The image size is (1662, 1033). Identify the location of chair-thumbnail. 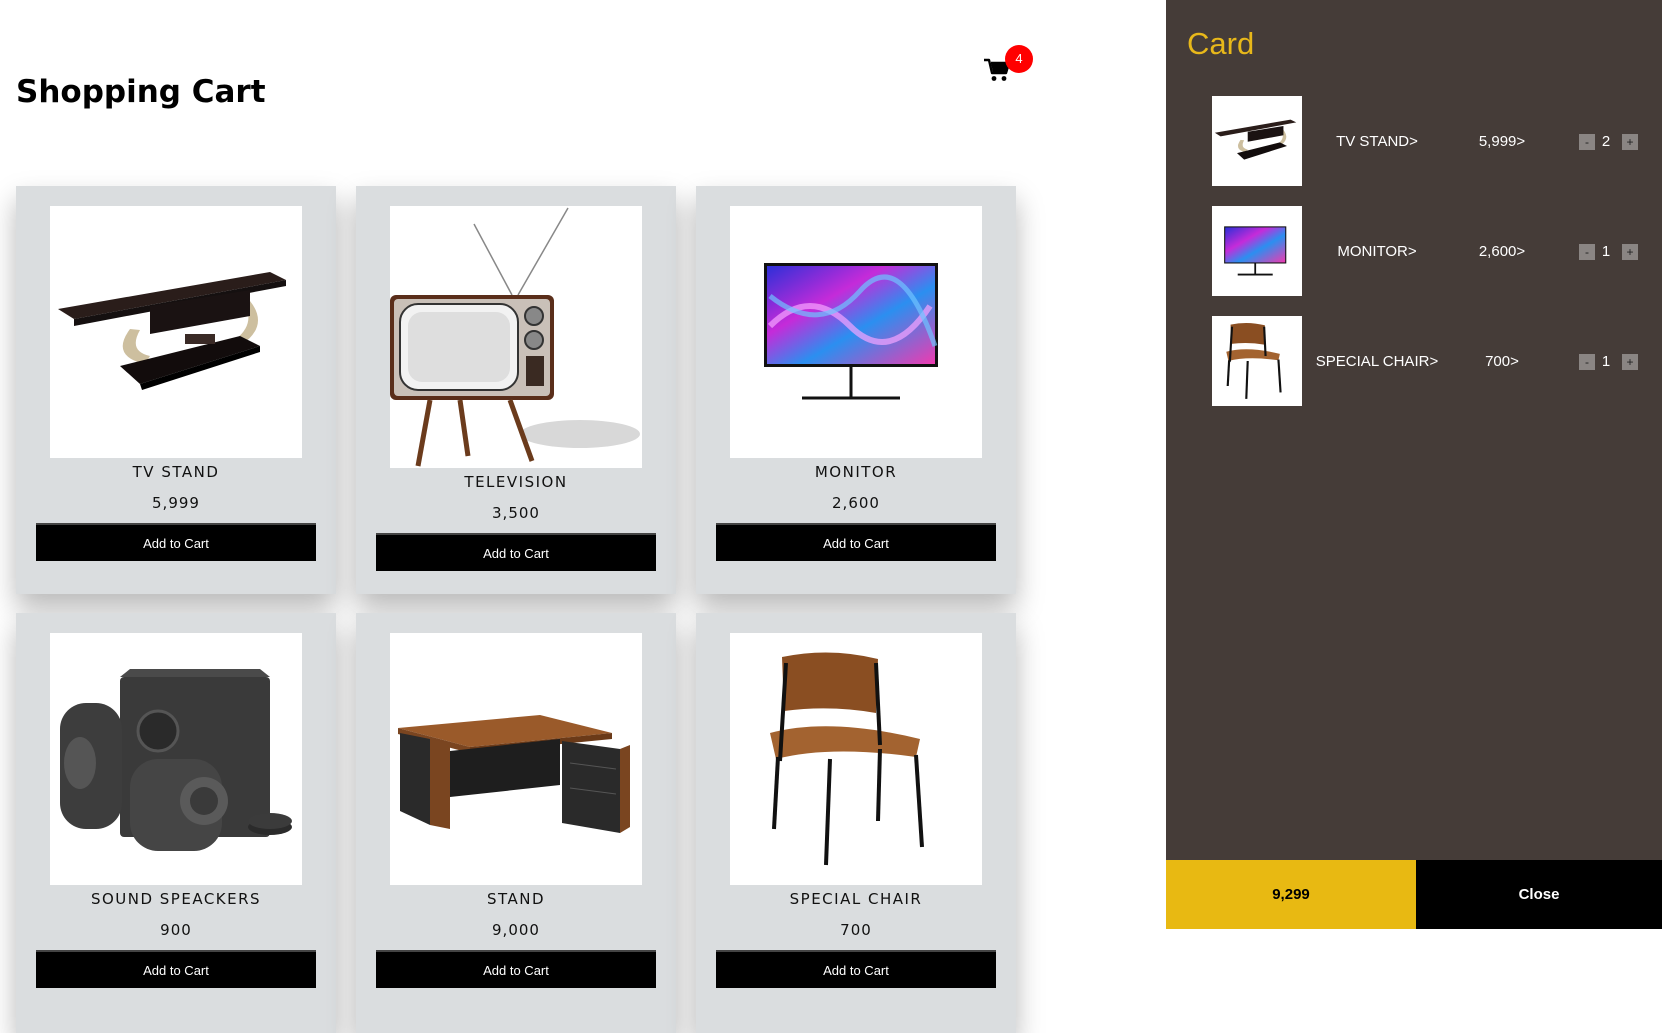
(1257, 361).